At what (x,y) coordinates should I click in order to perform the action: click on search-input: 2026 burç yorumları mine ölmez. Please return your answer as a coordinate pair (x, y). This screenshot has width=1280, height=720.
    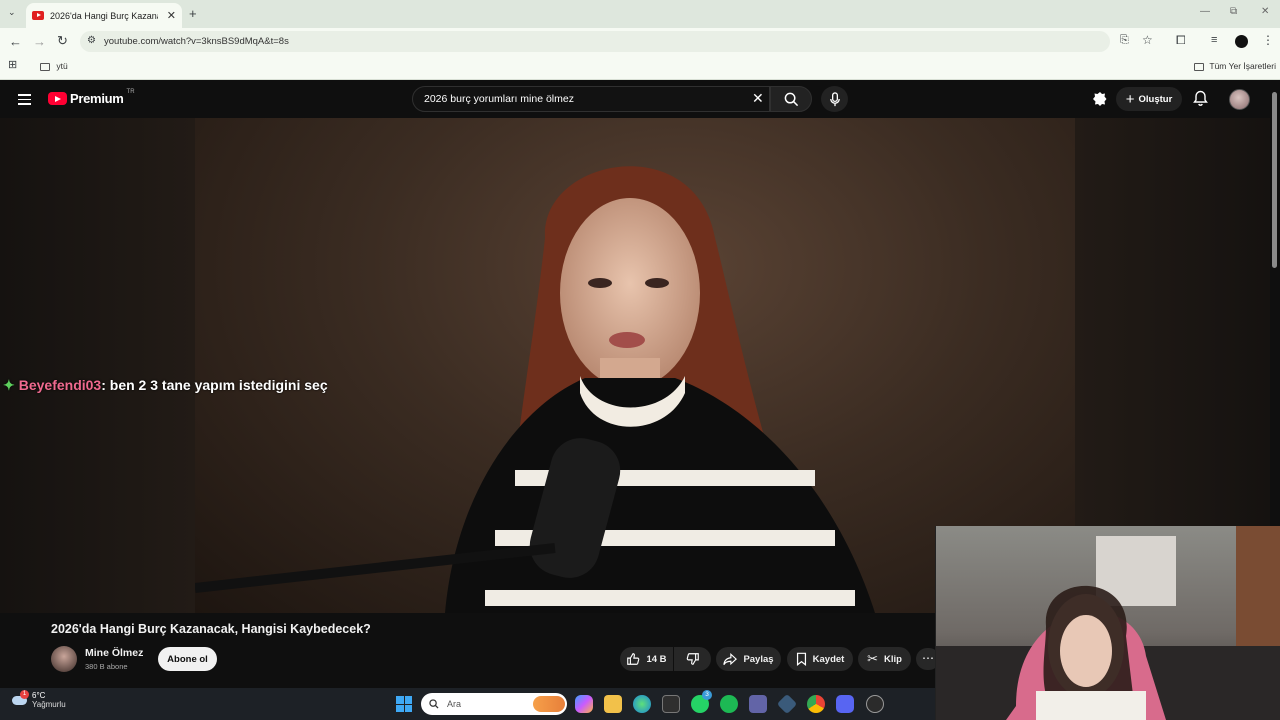
    Looking at the image, I should click on (591, 99).